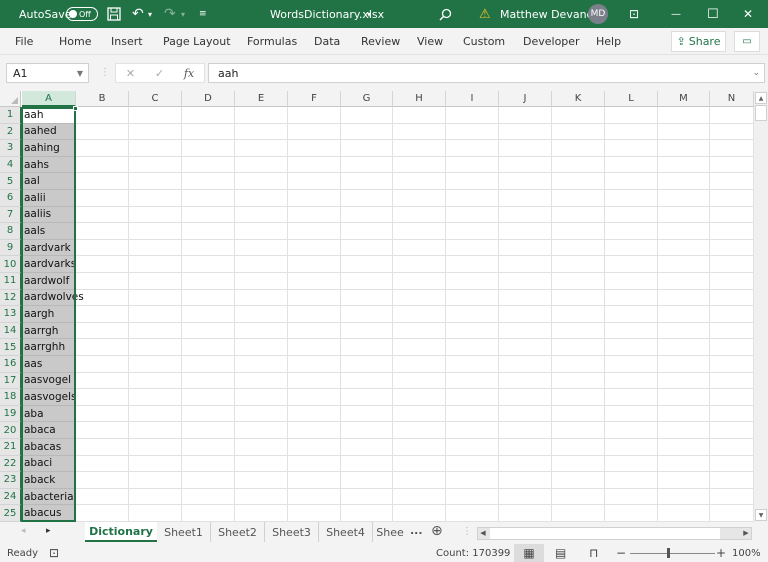  Describe the element at coordinates (238, 532) in the screenshot. I see `sheet-tab-sheet2: Sheet2` at that location.